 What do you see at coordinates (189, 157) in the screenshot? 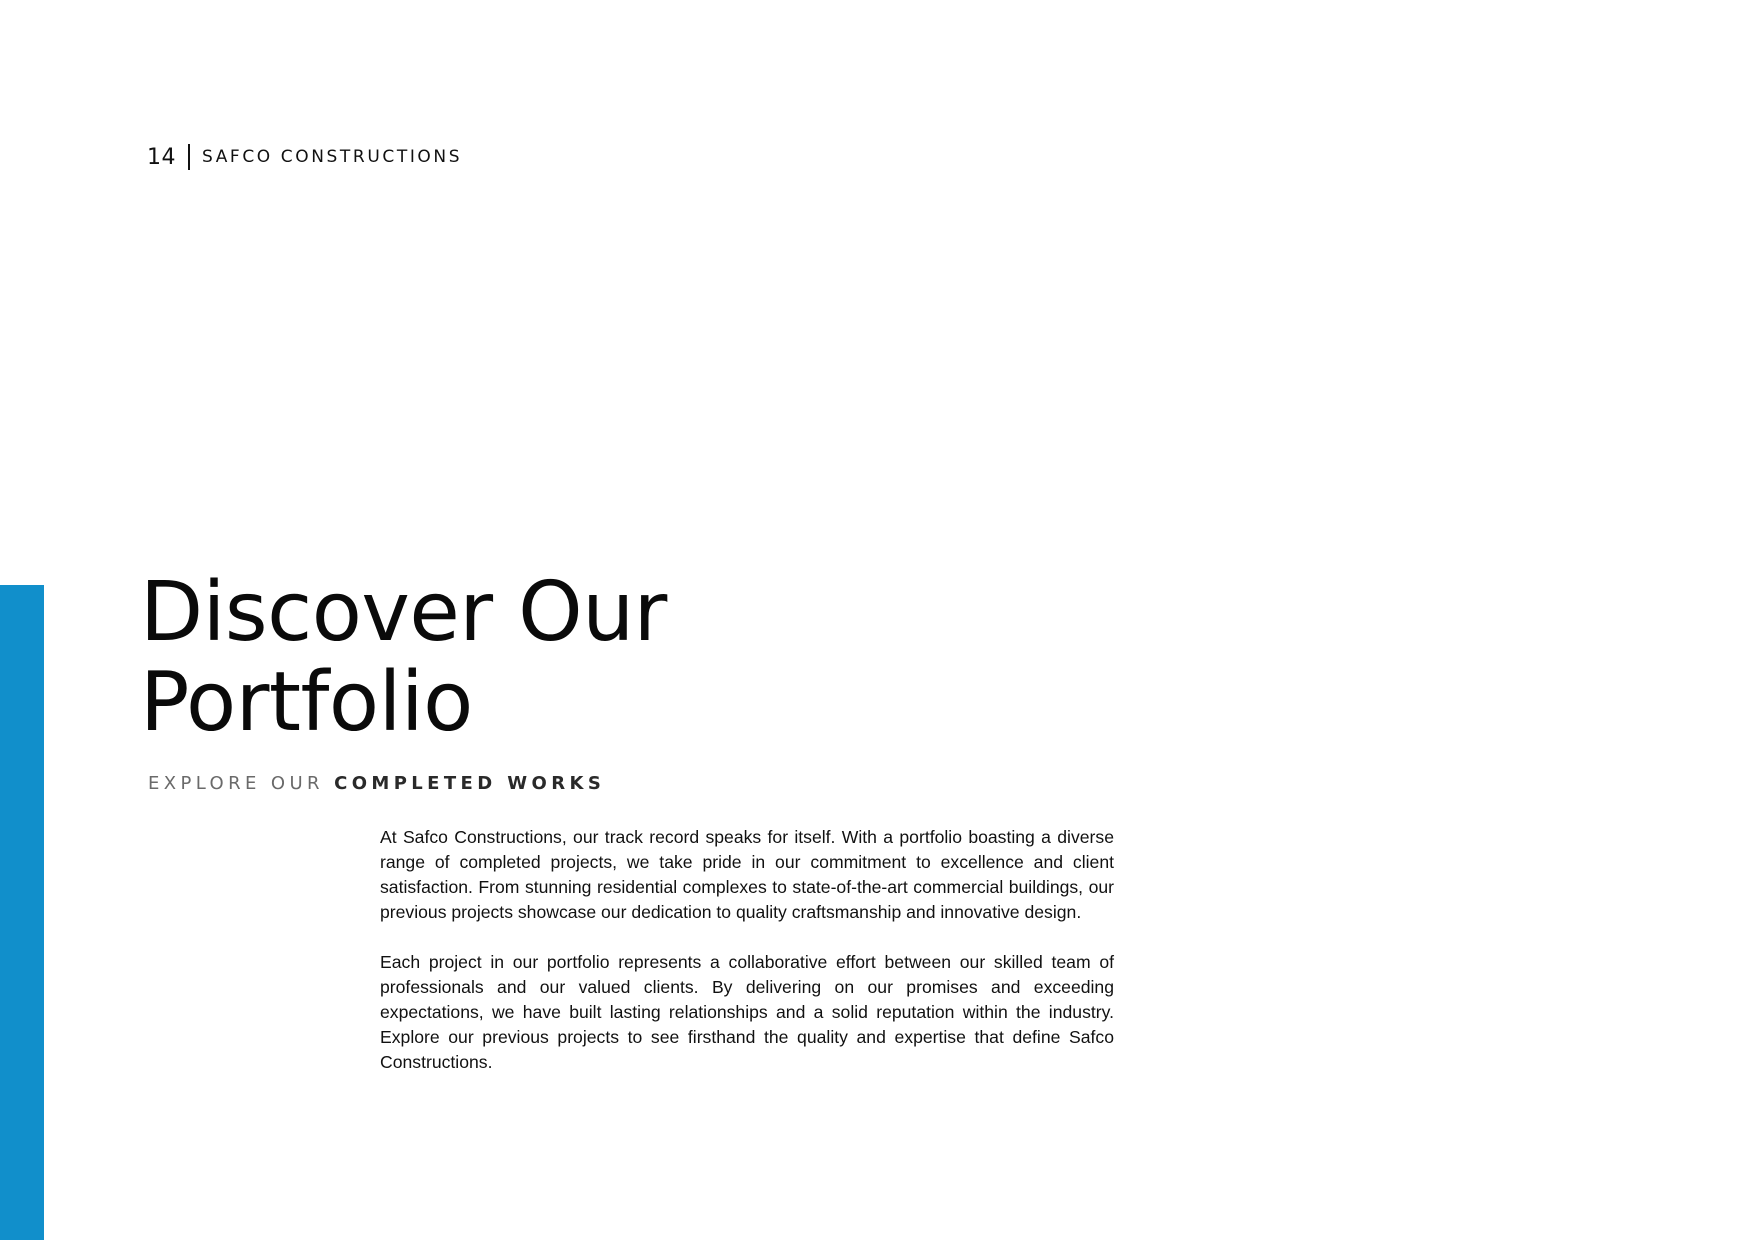
I see `header-divider` at bounding box center [189, 157].